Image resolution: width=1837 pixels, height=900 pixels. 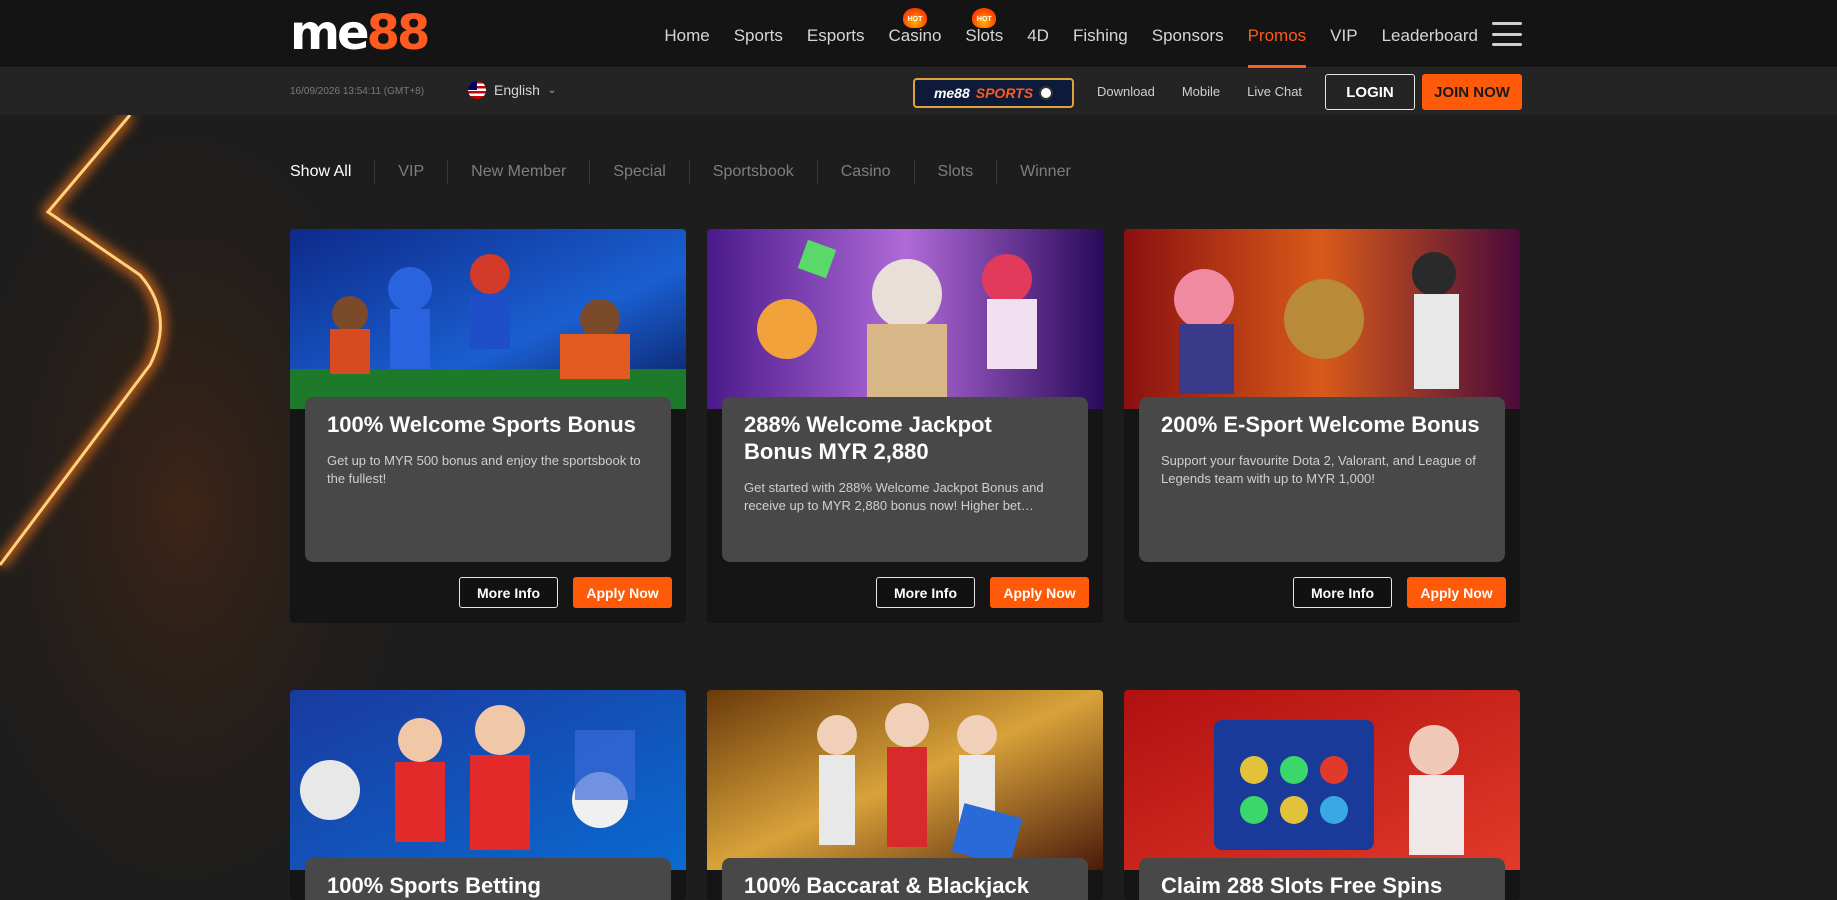 I want to click on mobile-link: Mobile, so click(x=1201, y=91).